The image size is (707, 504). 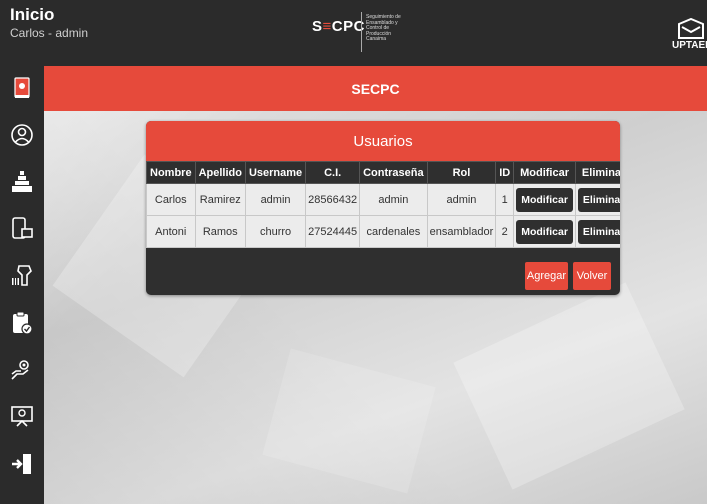 What do you see at coordinates (383, 141) in the screenshot?
I see `users-panel-title: Usuarios` at bounding box center [383, 141].